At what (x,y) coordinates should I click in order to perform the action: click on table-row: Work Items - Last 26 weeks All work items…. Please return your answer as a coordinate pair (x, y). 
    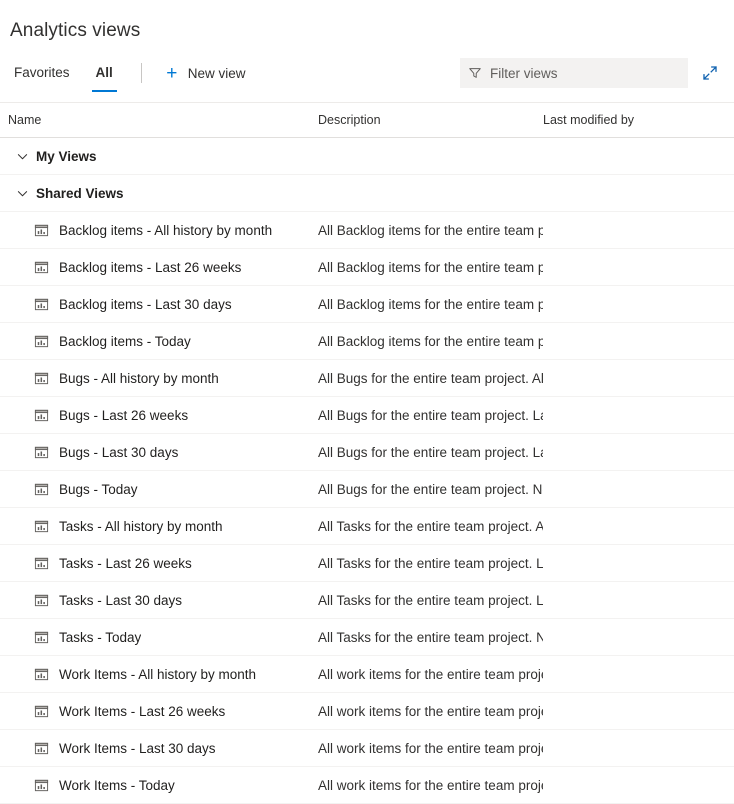
    Looking at the image, I should click on (367, 711).